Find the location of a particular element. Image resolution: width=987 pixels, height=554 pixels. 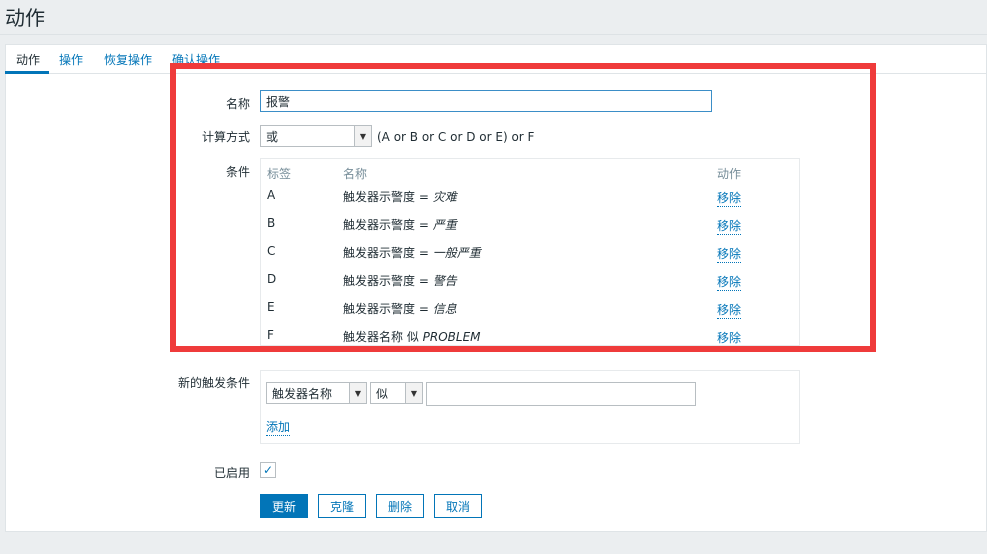

calc-select-value: 或 is located at coordinates (272, 136).